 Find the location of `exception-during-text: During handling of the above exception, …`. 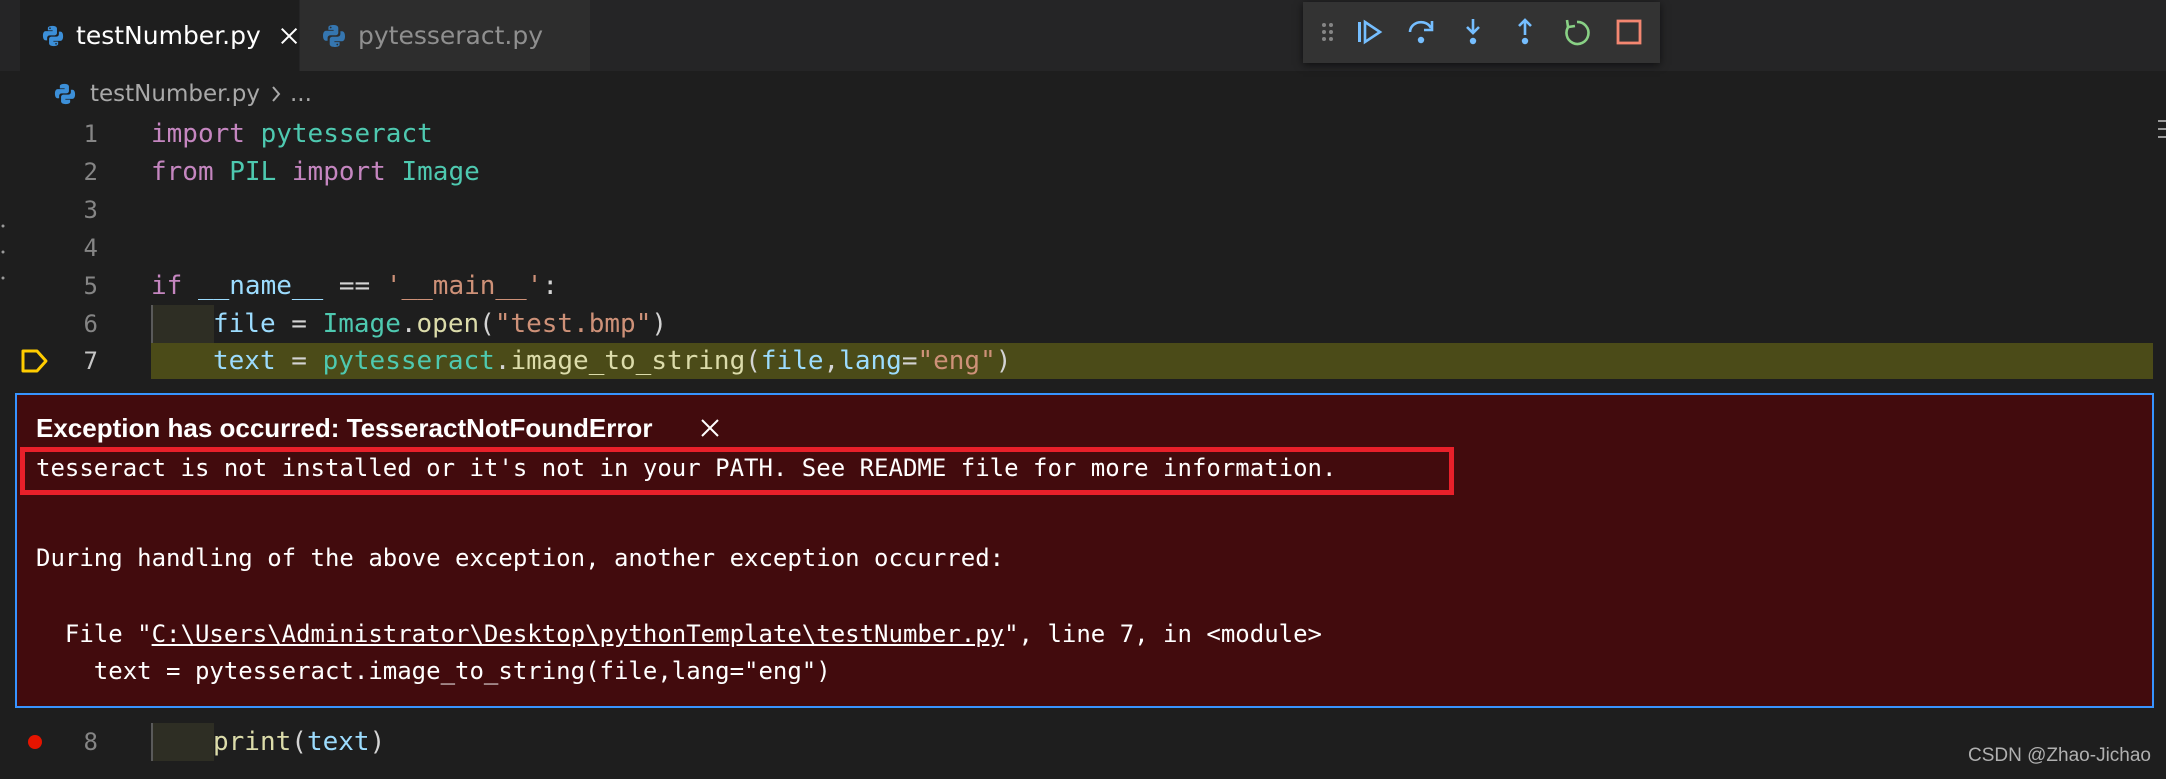

exception-during-text: During handling of the above exception, … is located at coordinates (520, 558).